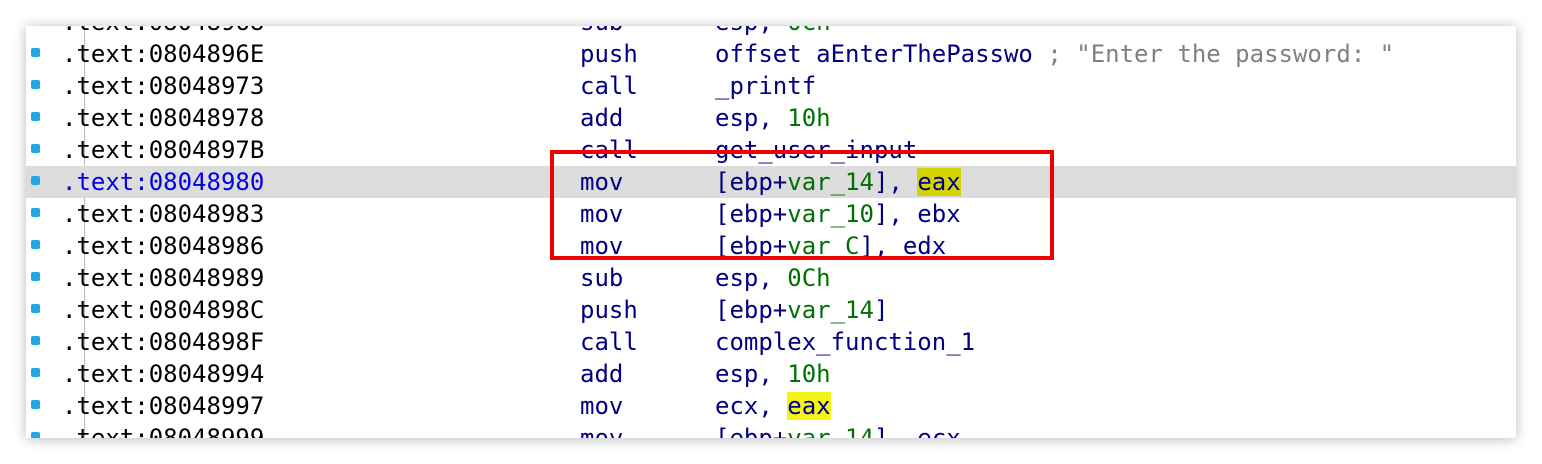 This screenshot has width=1542, height=464. Describe the element at coordinates (802, 205) in the screenshot. I see `annotation-highlight-box` at that location.